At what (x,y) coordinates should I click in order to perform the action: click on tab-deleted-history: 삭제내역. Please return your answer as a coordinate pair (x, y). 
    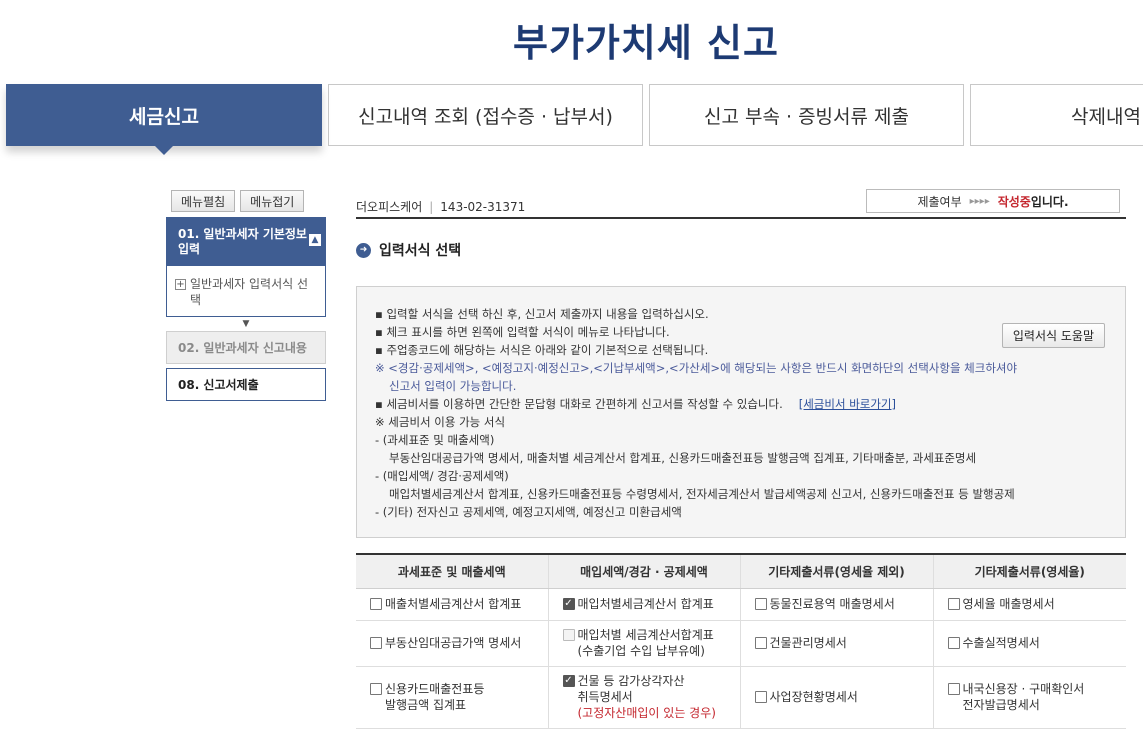
    Looking at the image, I should click on (1056, 115).